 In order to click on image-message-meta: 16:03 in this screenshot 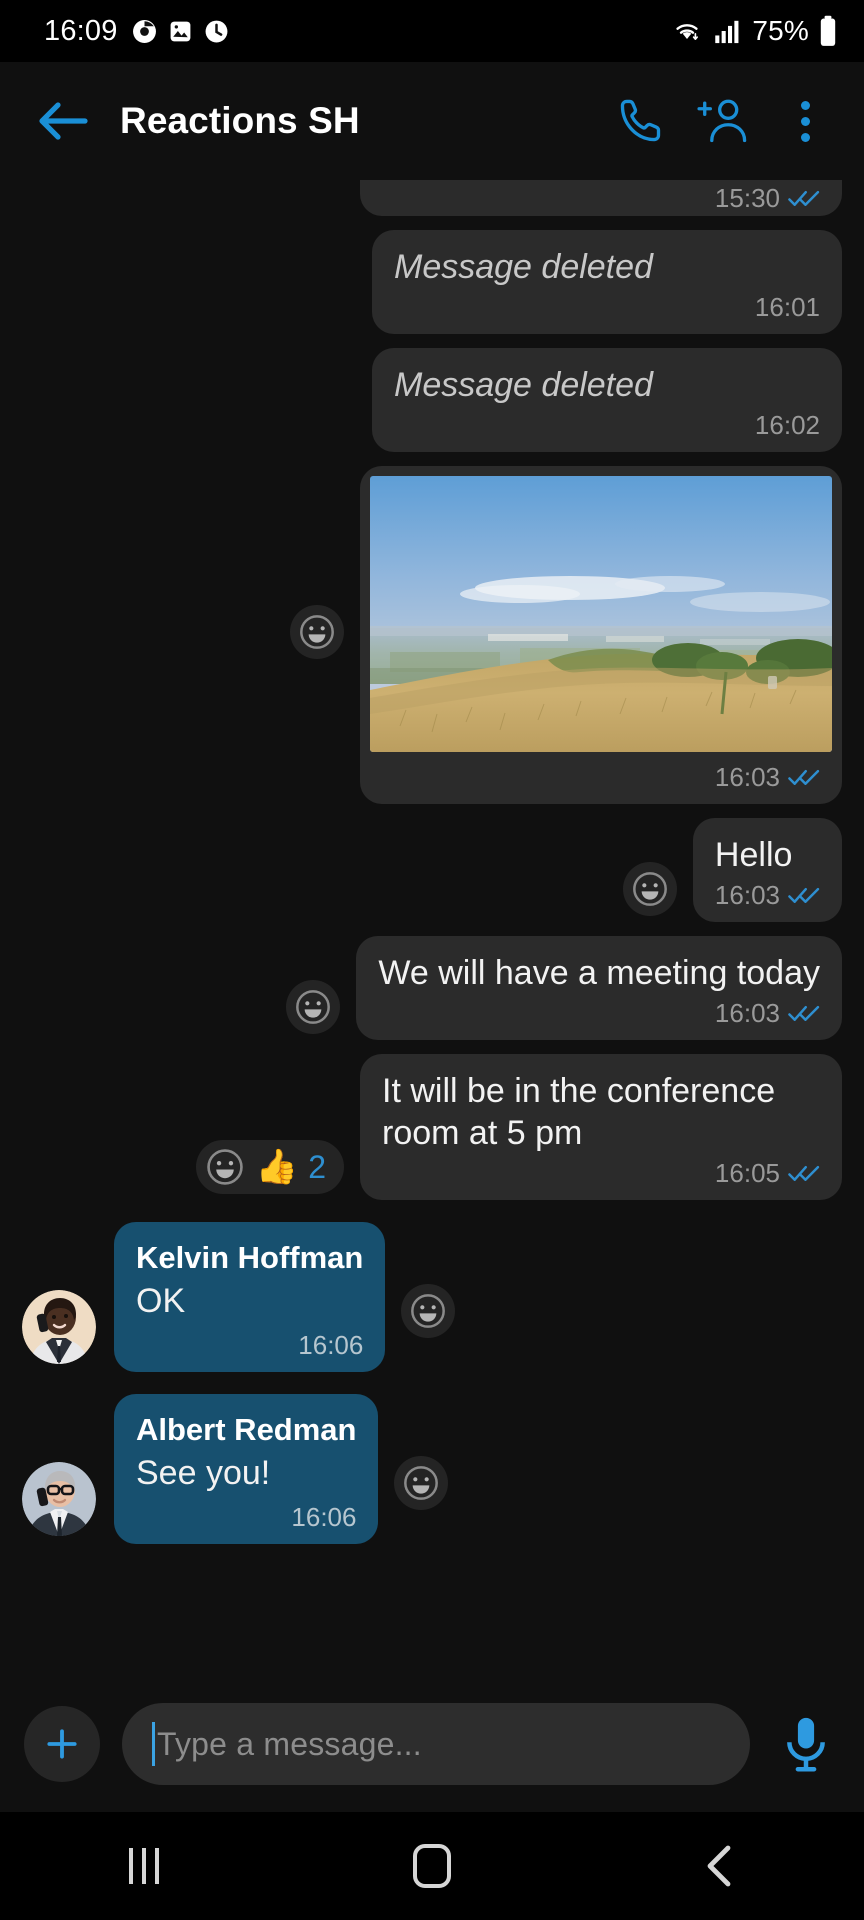, I will do `click(601, 774)`.